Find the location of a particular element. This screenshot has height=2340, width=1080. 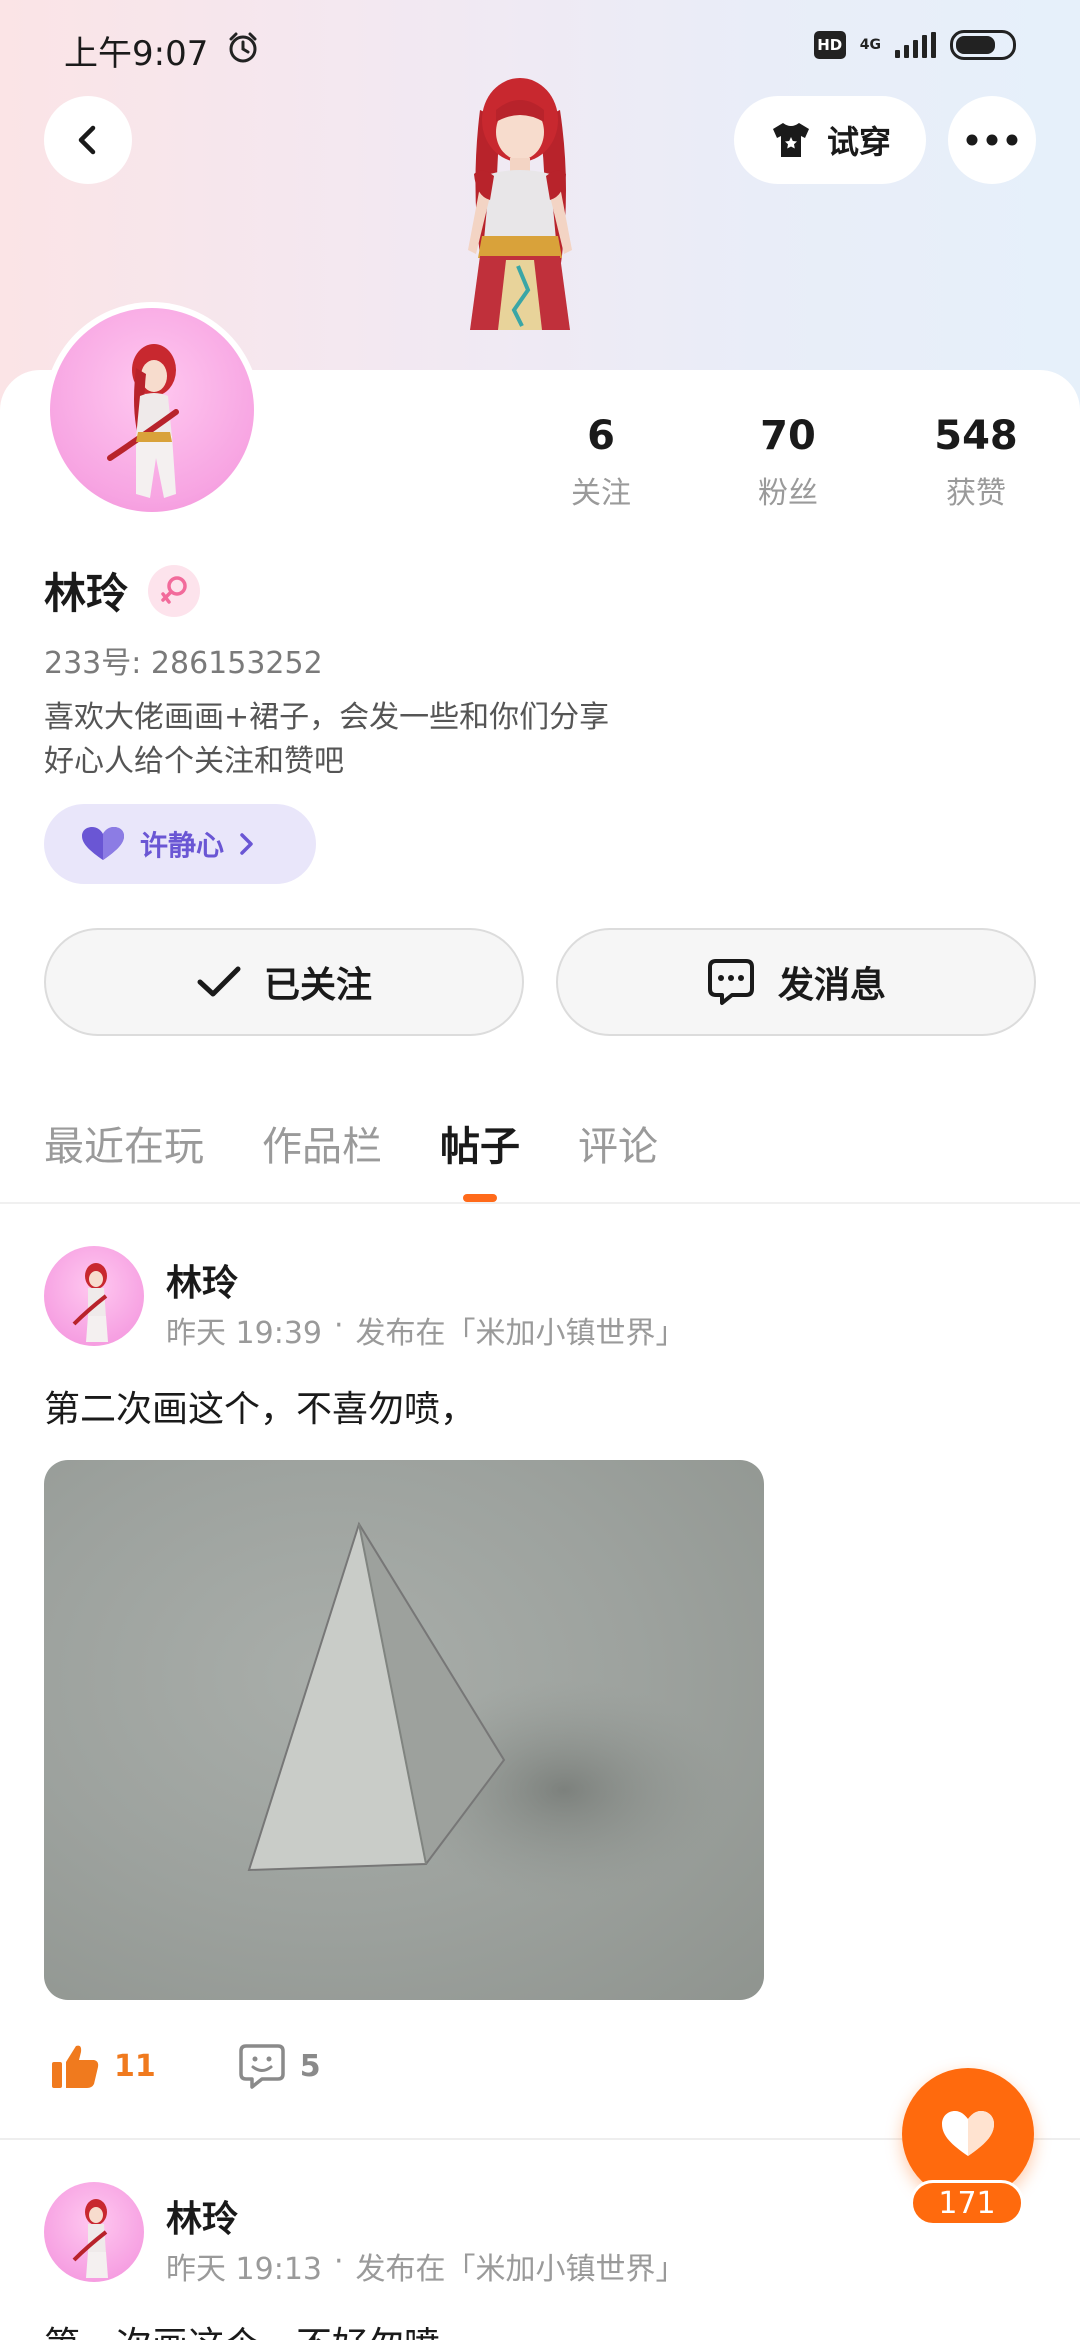

send-message-label: 发消息 is located at coordinates (831, 985).